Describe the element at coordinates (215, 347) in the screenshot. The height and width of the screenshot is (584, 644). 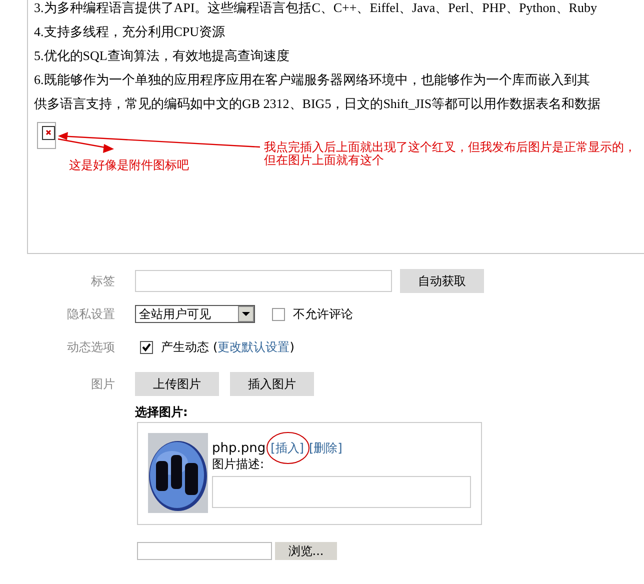
I see `parenthesis: (` at that location.